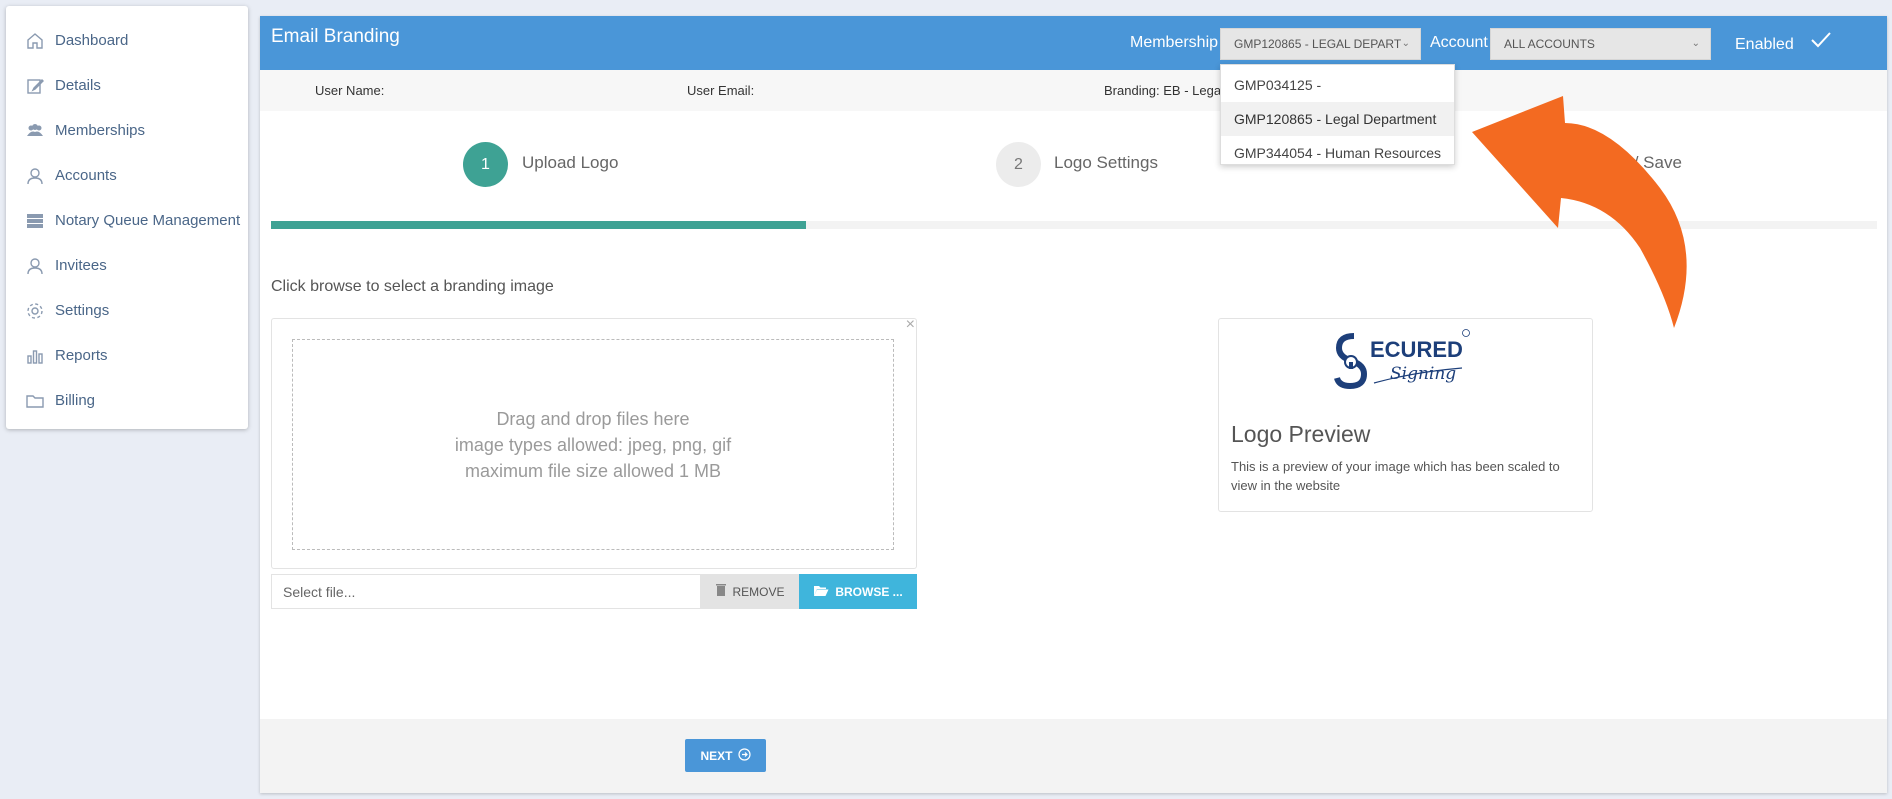 The height and width of the screenshot is (799, 1892). I want to click on membership-option: GMP120865 - Legal Department, so click(1337, 119).